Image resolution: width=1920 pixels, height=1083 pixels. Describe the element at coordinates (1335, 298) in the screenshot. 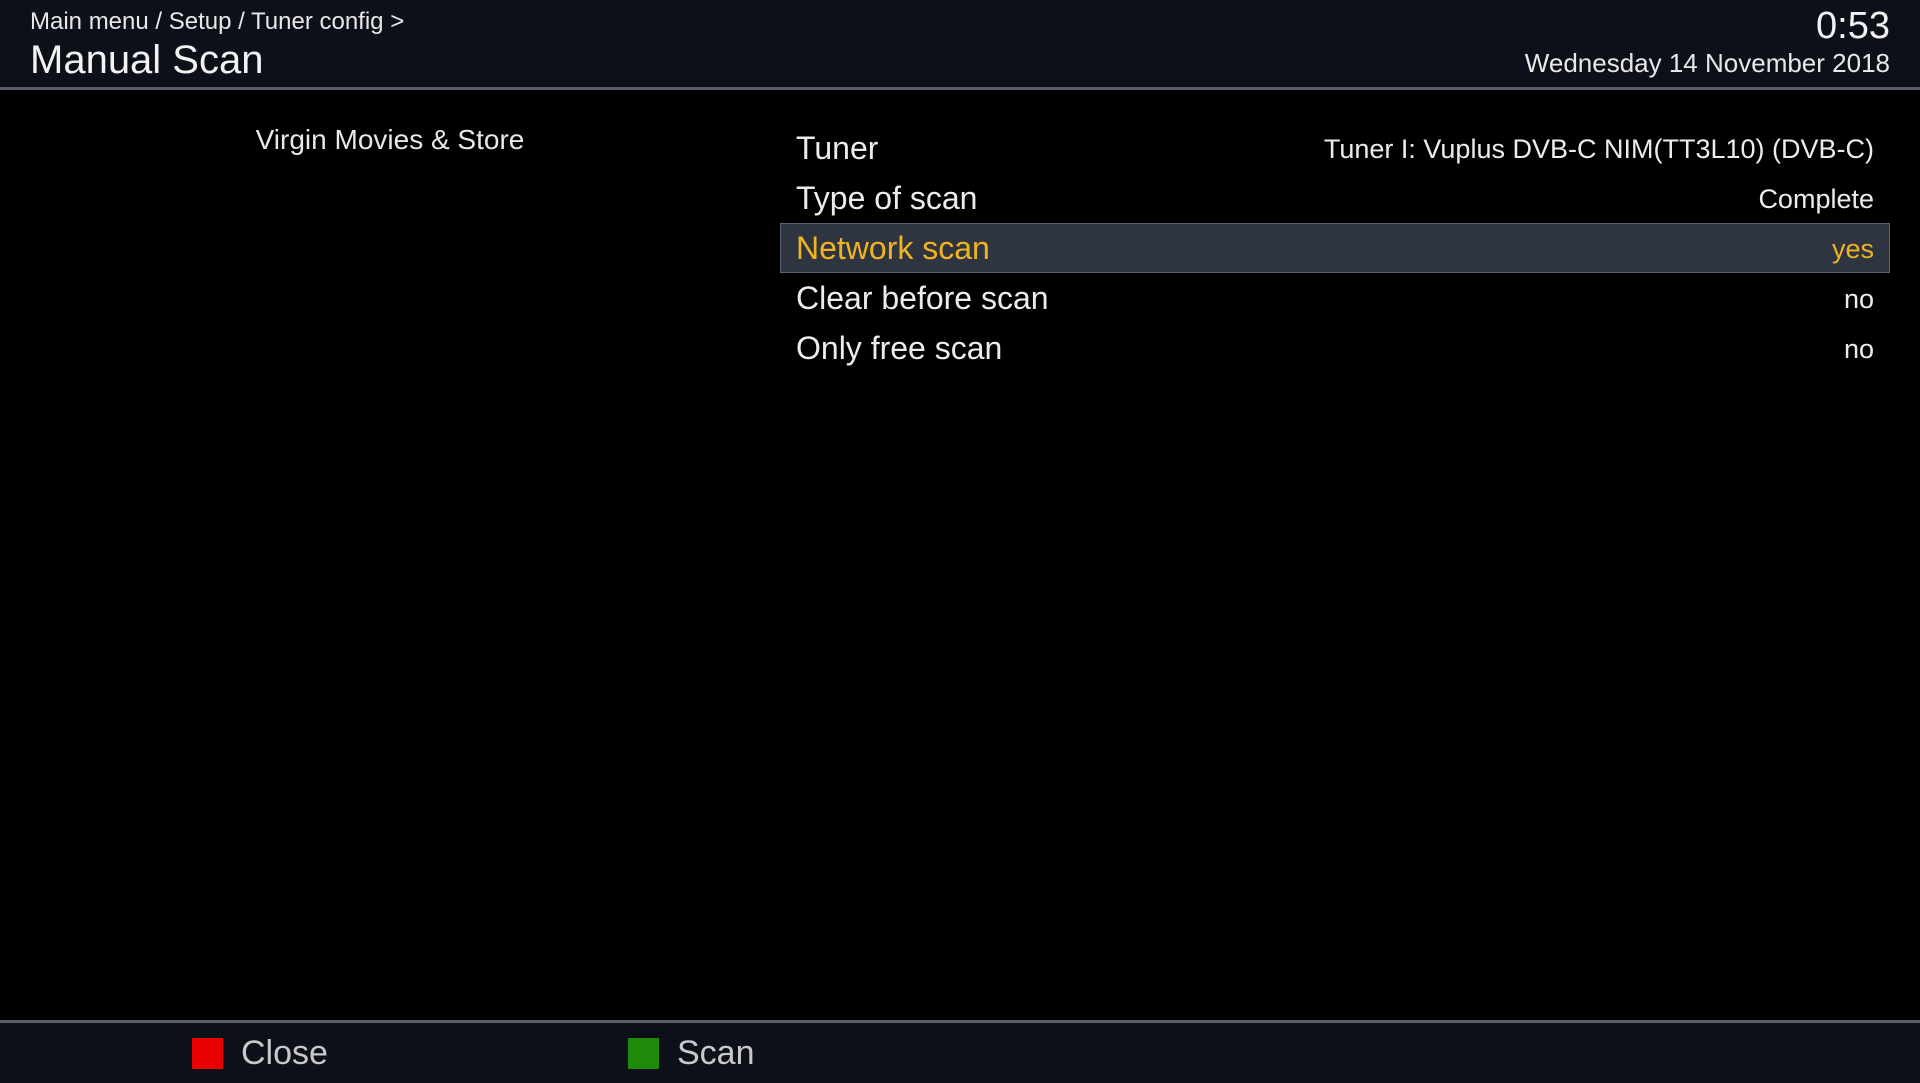

I see `config-row-clear-before-scan: Clear before scan no` at that location.